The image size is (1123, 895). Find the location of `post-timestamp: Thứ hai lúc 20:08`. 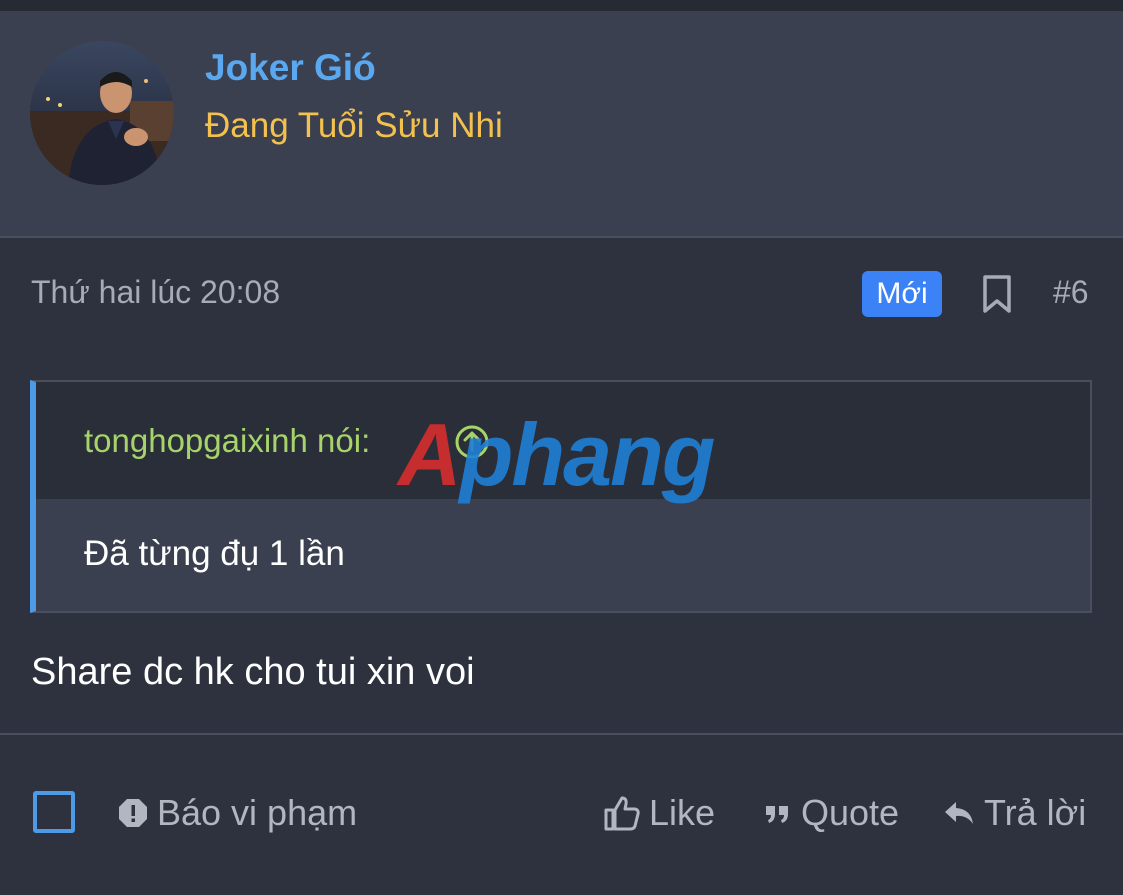

post-timestamp: Thứ hai lúc 20:08 is located at coordinates (155, 292).